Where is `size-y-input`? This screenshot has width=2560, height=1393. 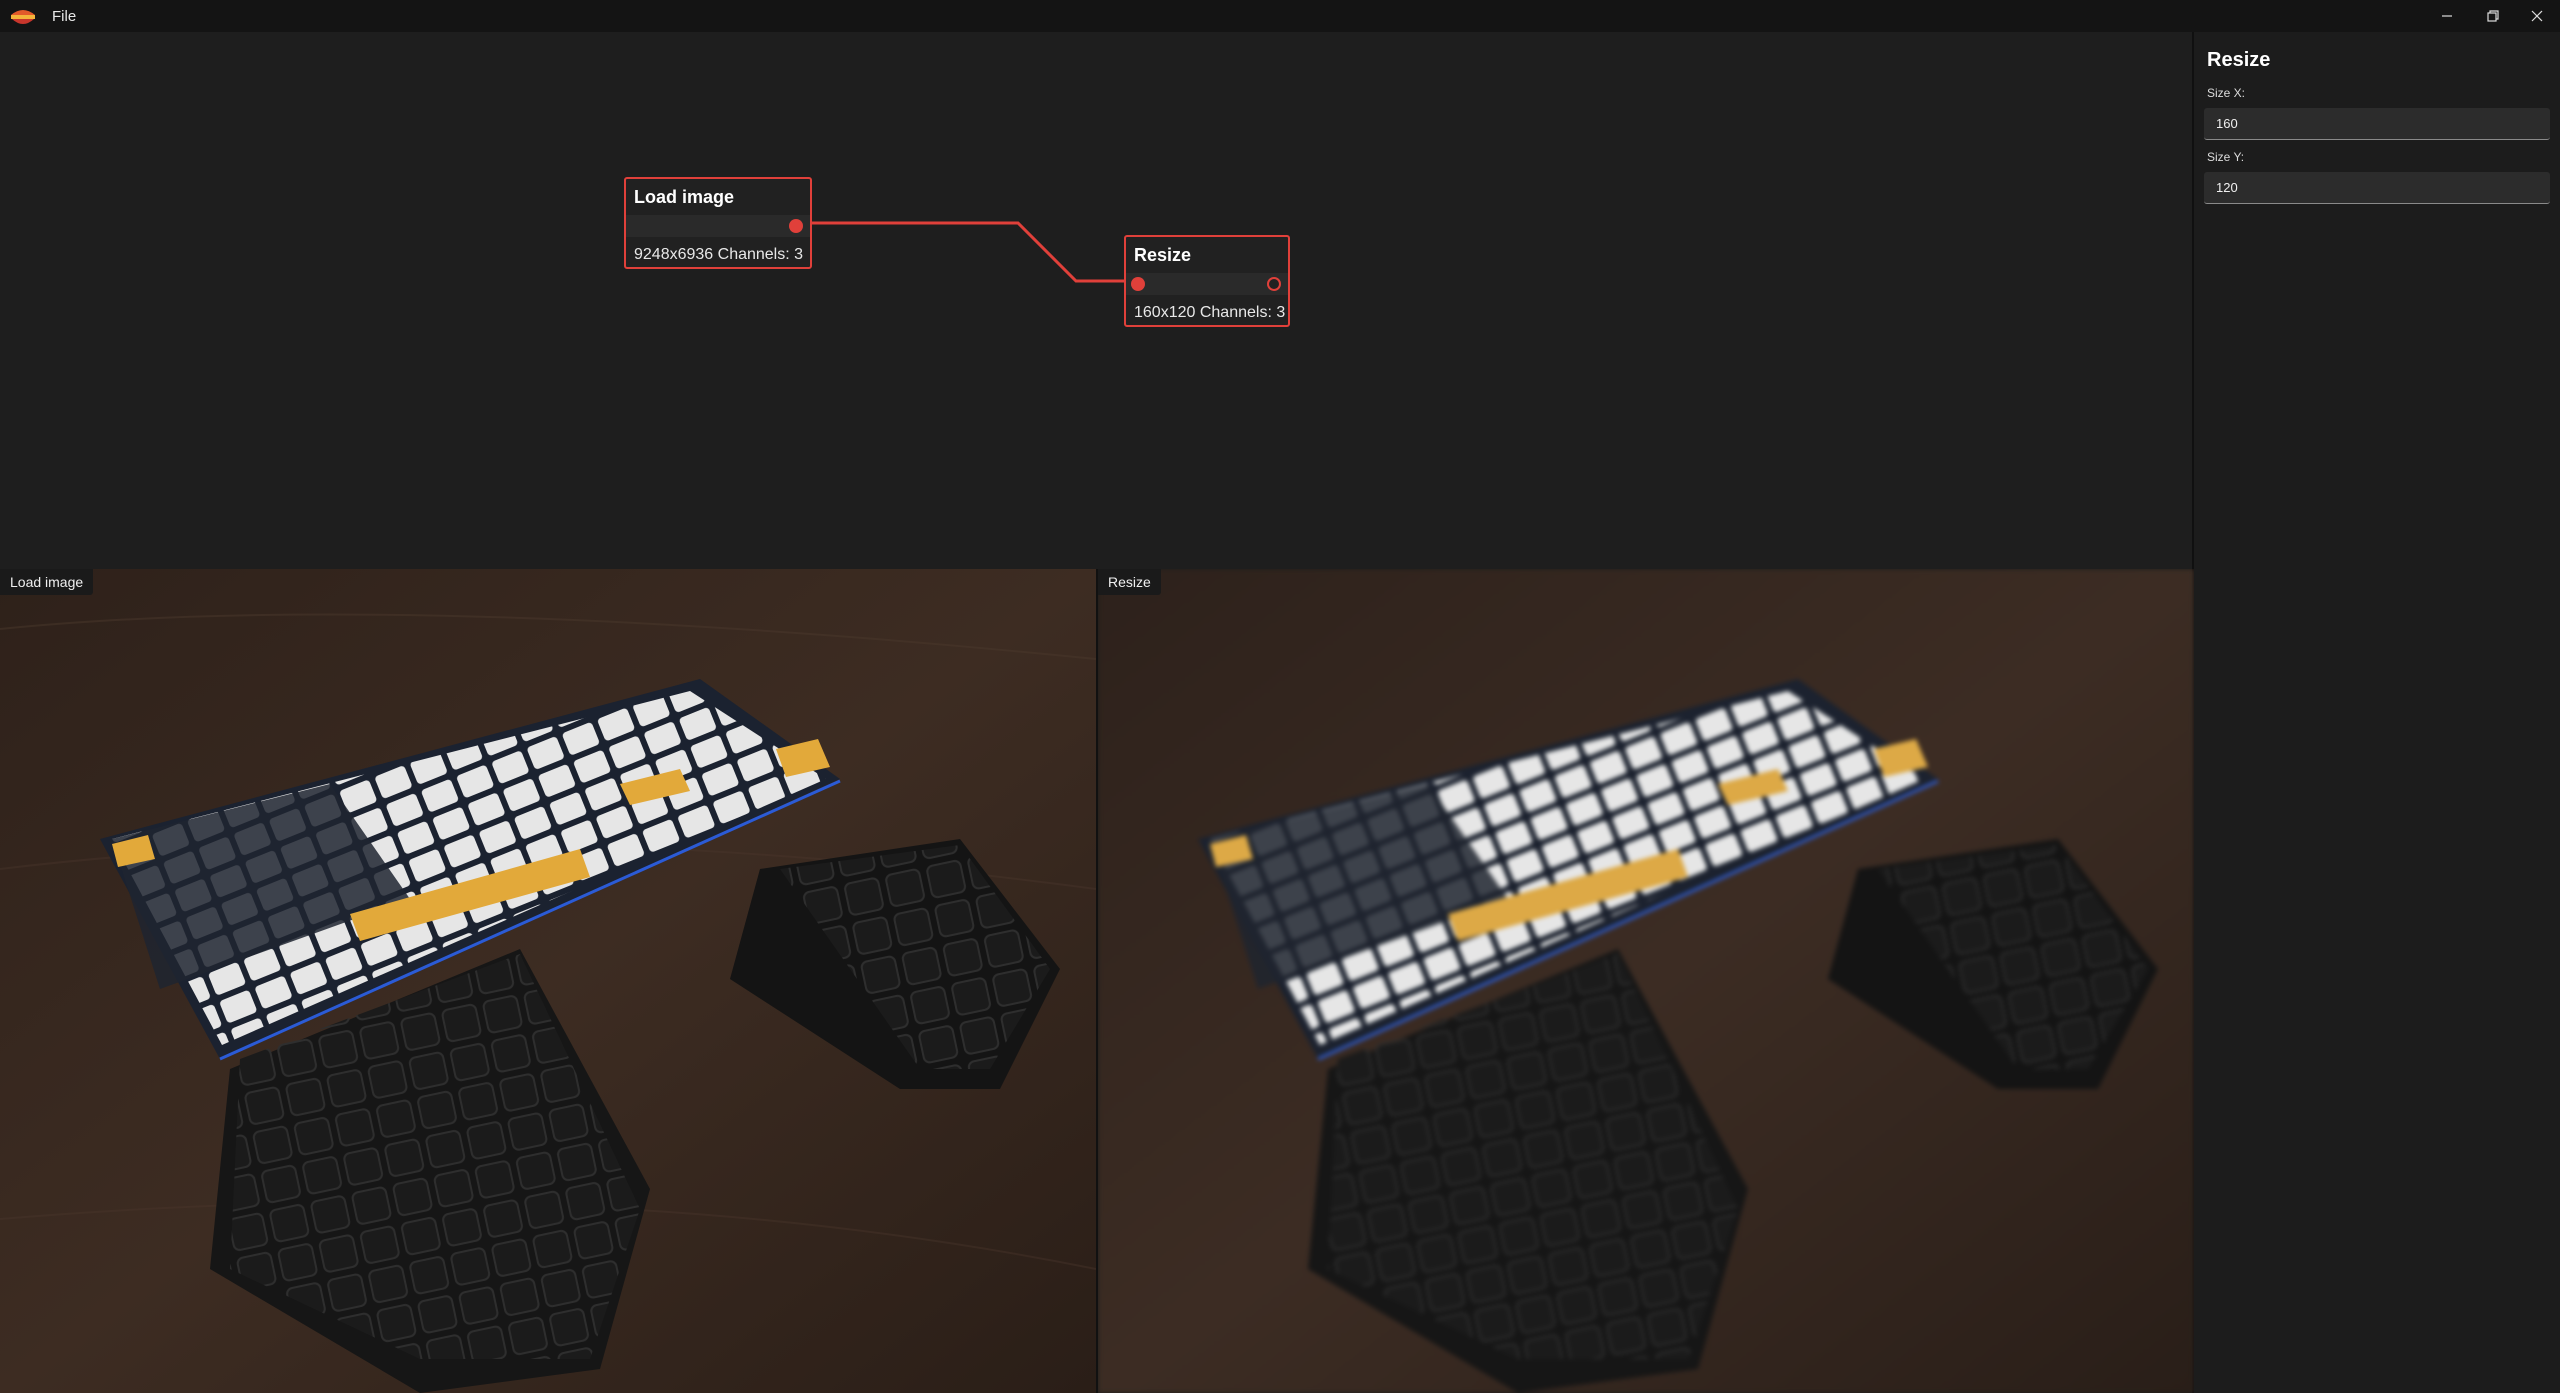
size-y-input is located at coordinates (2377, 188).